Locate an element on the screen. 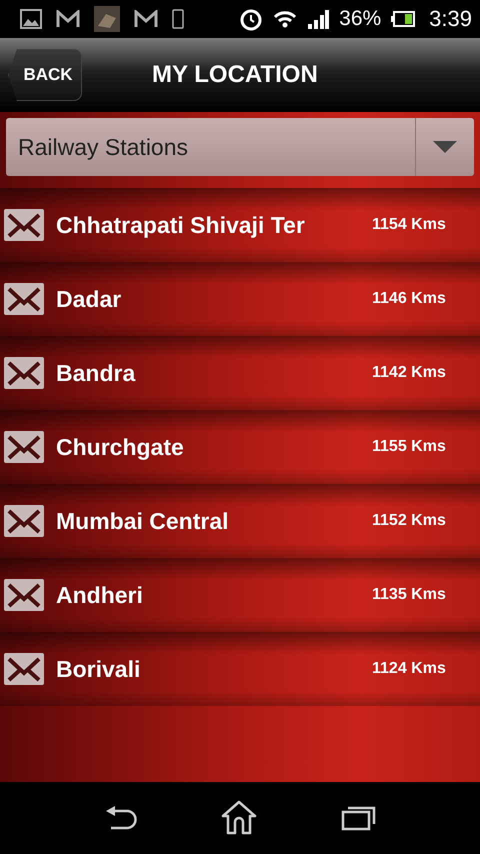 The image size is (480, 854). station-row: Chhatrapati Shivaji Ter 1154 Kms is located at coordinates (240, 225).